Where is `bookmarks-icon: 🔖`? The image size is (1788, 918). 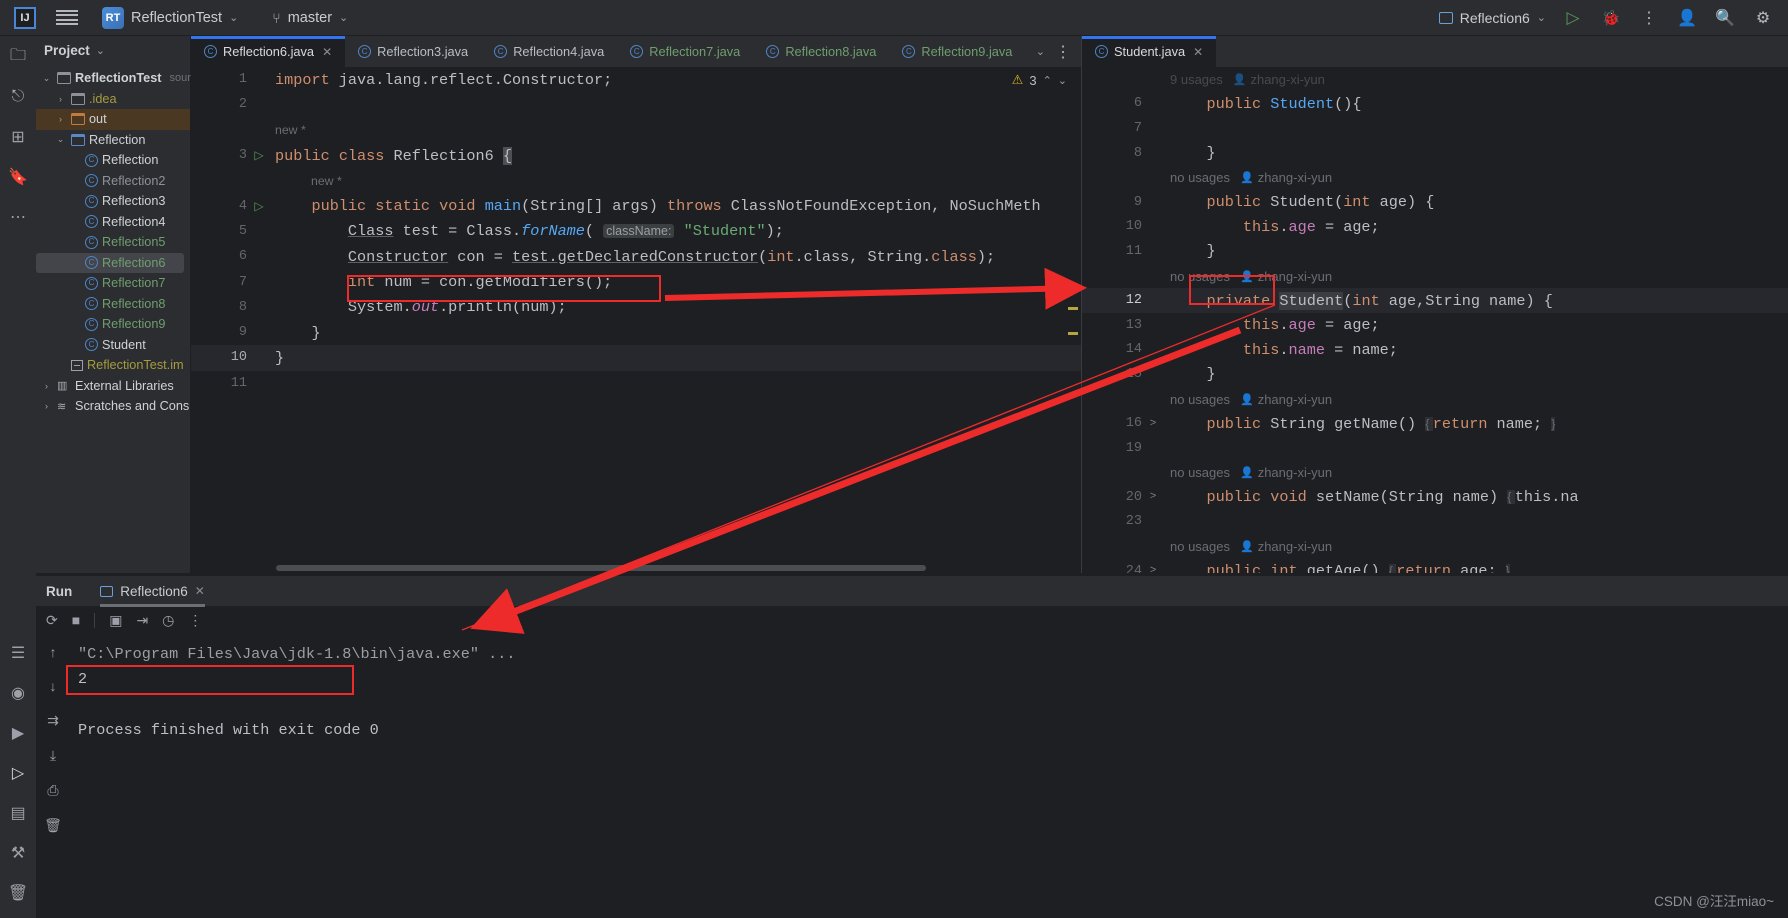 bookmarks-icon: 🔖 is located at coordinates (18, 177).